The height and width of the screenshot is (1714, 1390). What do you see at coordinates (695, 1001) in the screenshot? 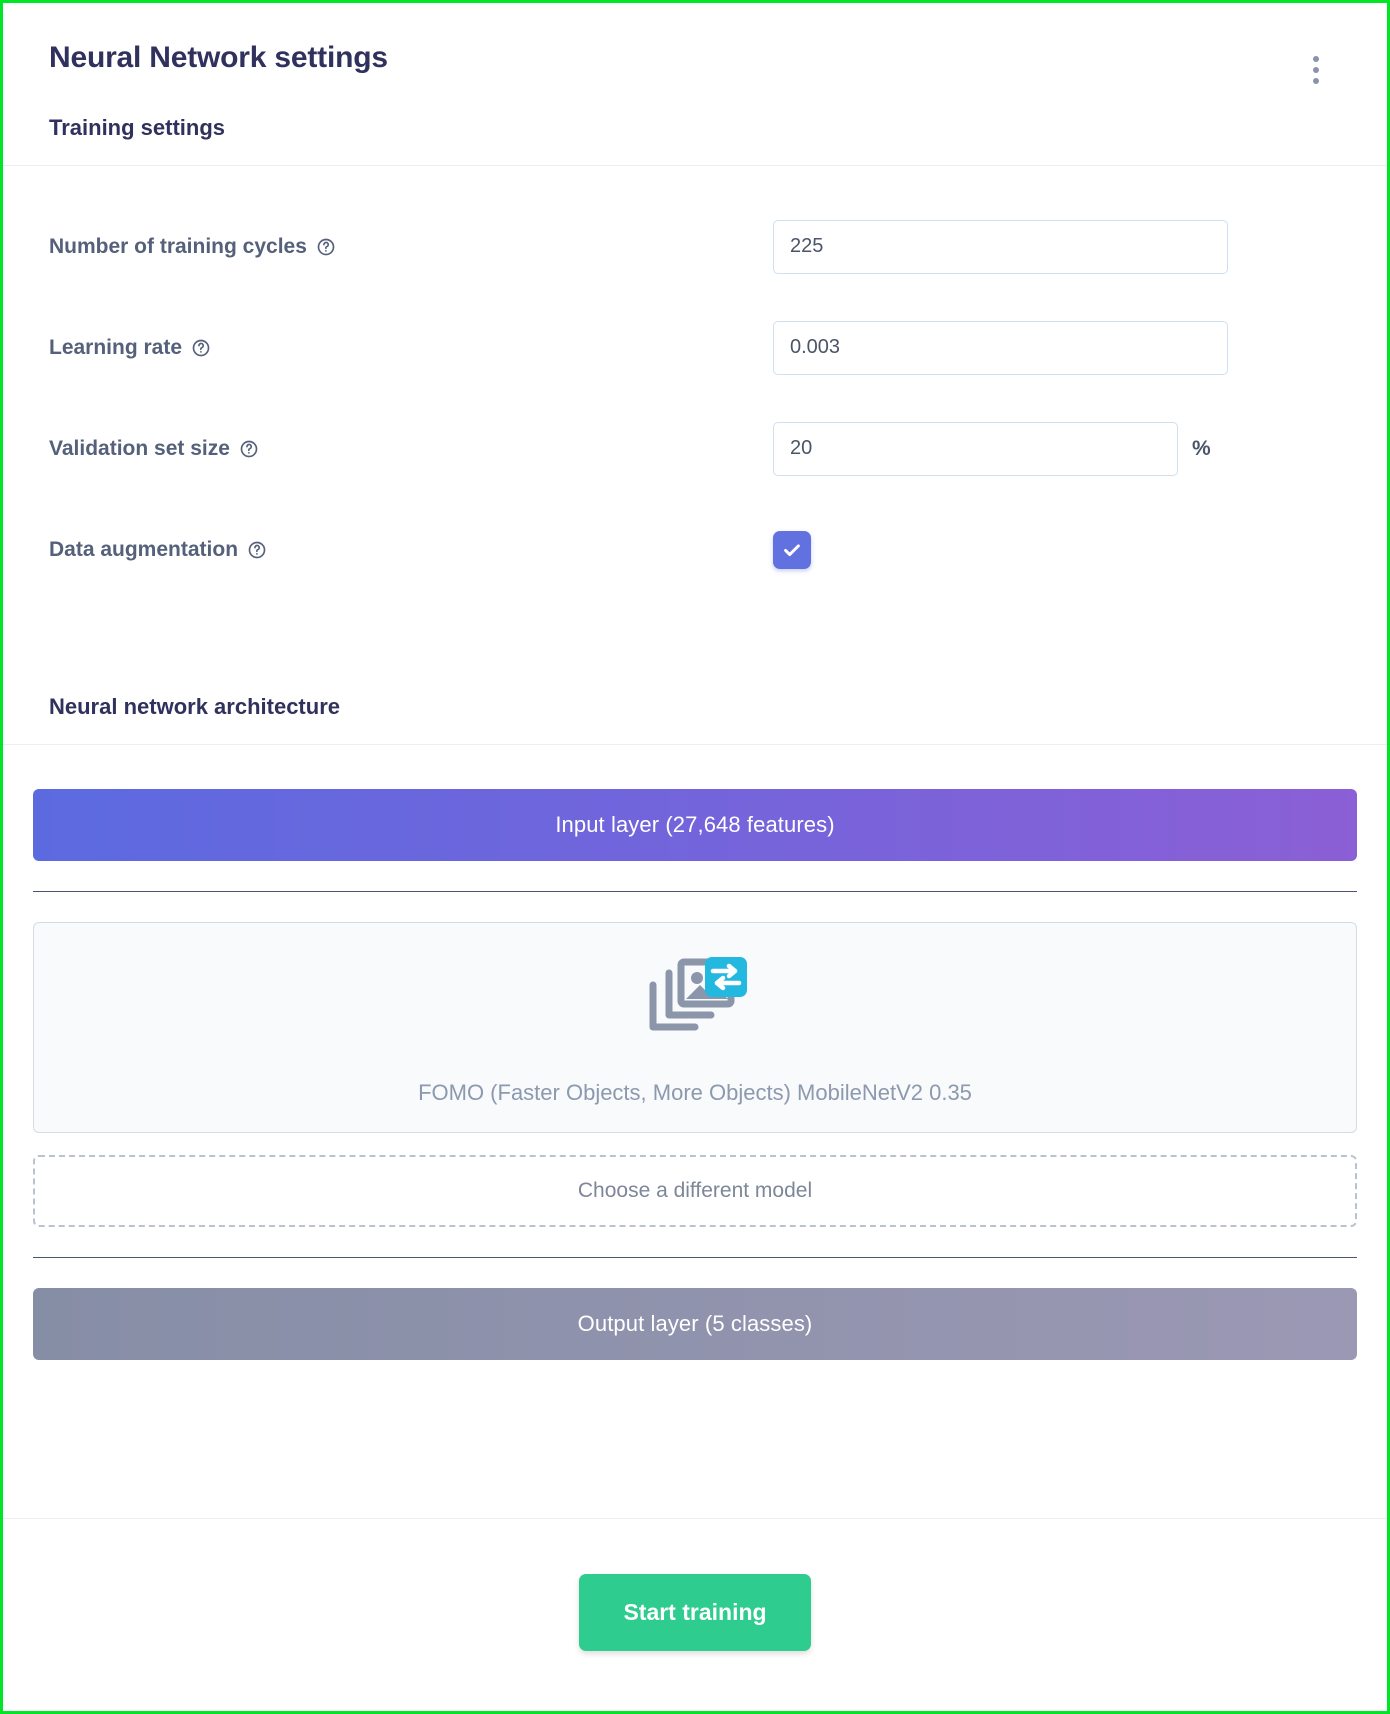
I see `image-transfer-icon` at bounding box center [695, 1001].